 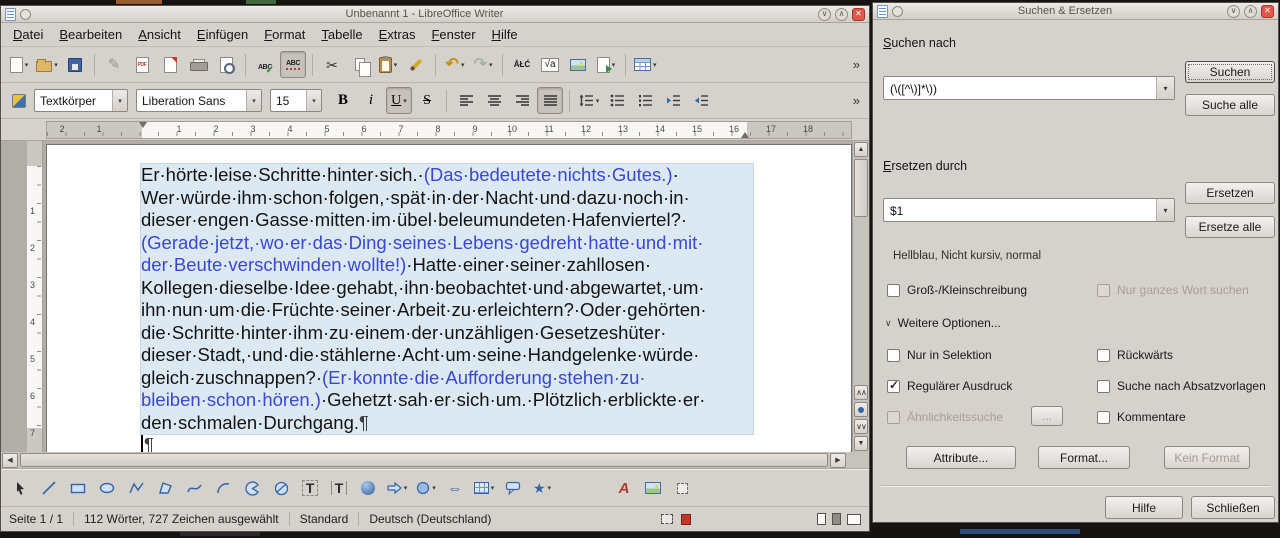 I want to click on menu-extras: Extras, so click(x=397, y=34).